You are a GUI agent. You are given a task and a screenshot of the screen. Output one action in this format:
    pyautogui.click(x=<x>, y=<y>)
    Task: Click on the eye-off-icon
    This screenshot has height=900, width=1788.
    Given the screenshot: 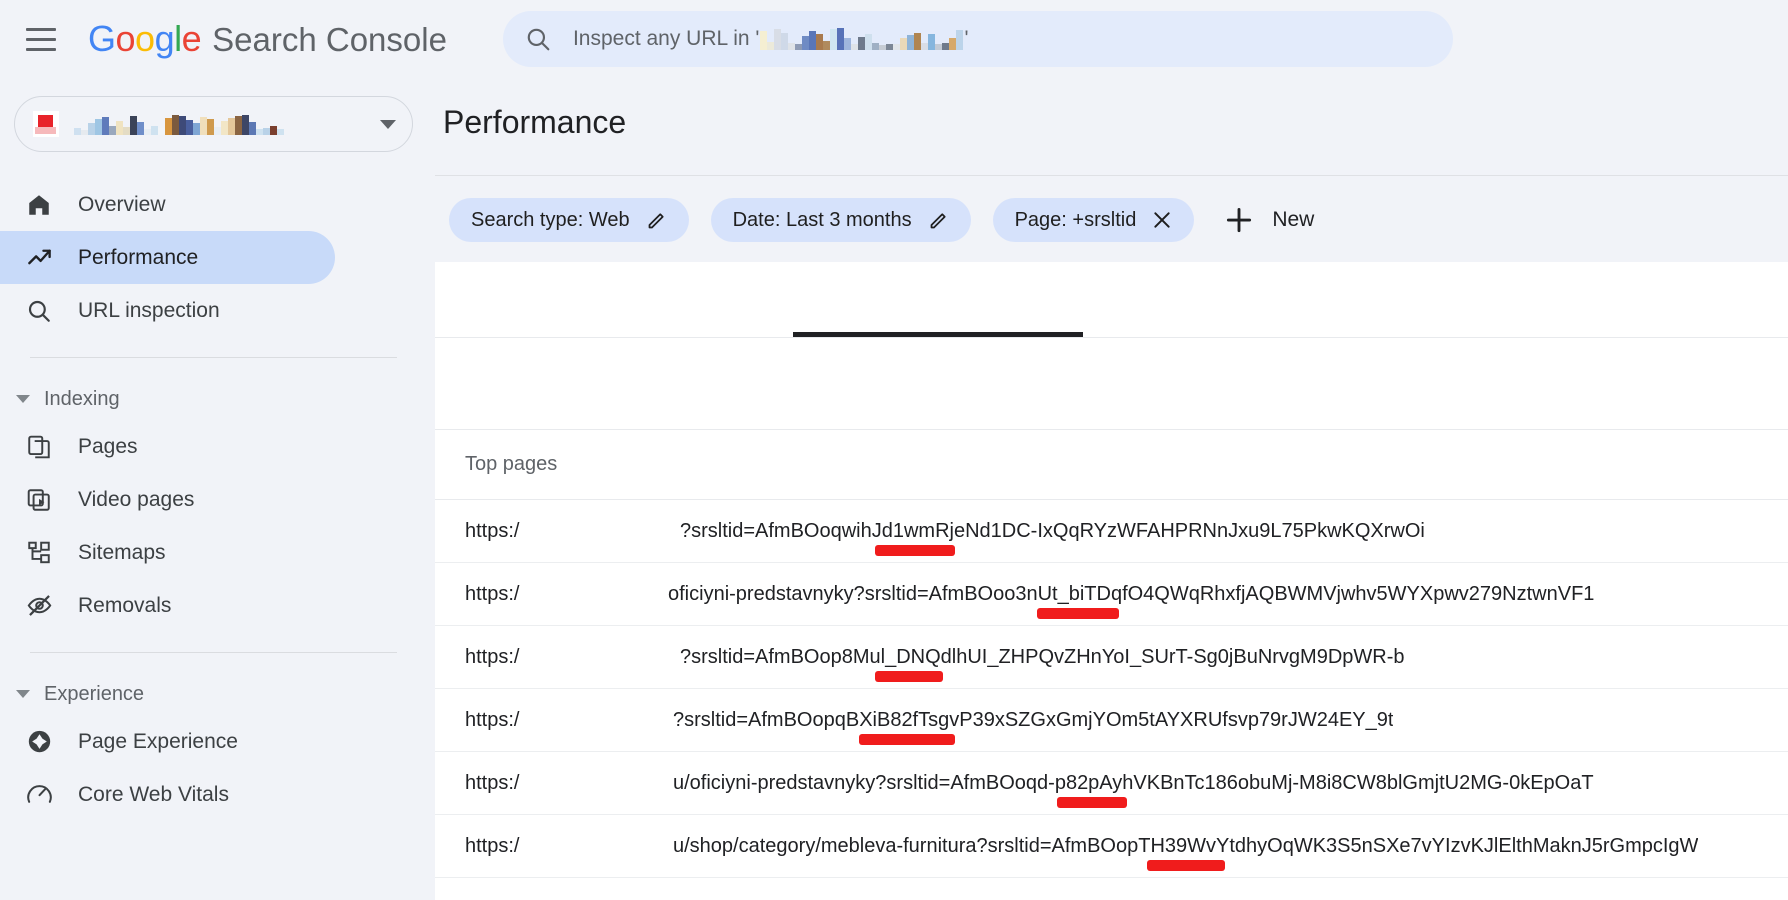 What is the action you would take?
    pyautogui.click(x=39, y=606)
    